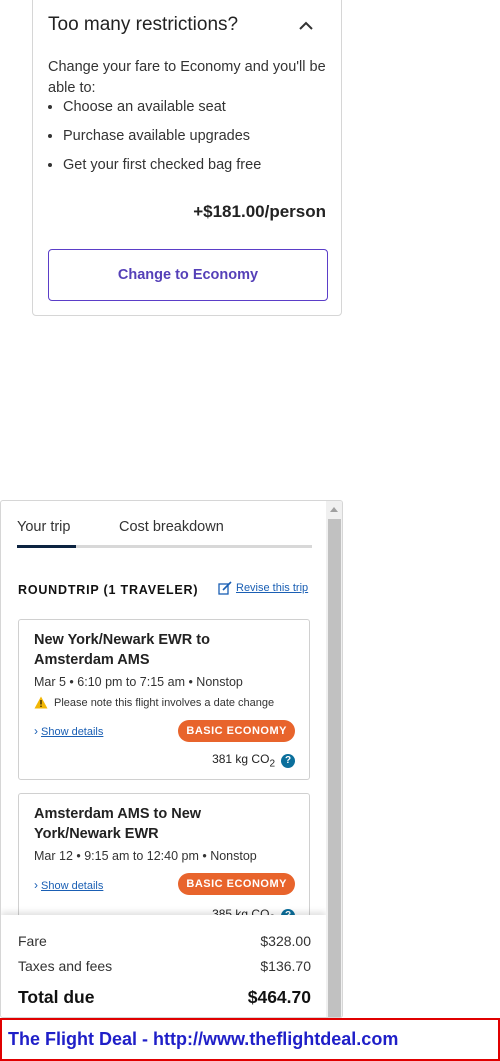  I want to click on upsell-title: Too many restrictions?, so click(143, 24).